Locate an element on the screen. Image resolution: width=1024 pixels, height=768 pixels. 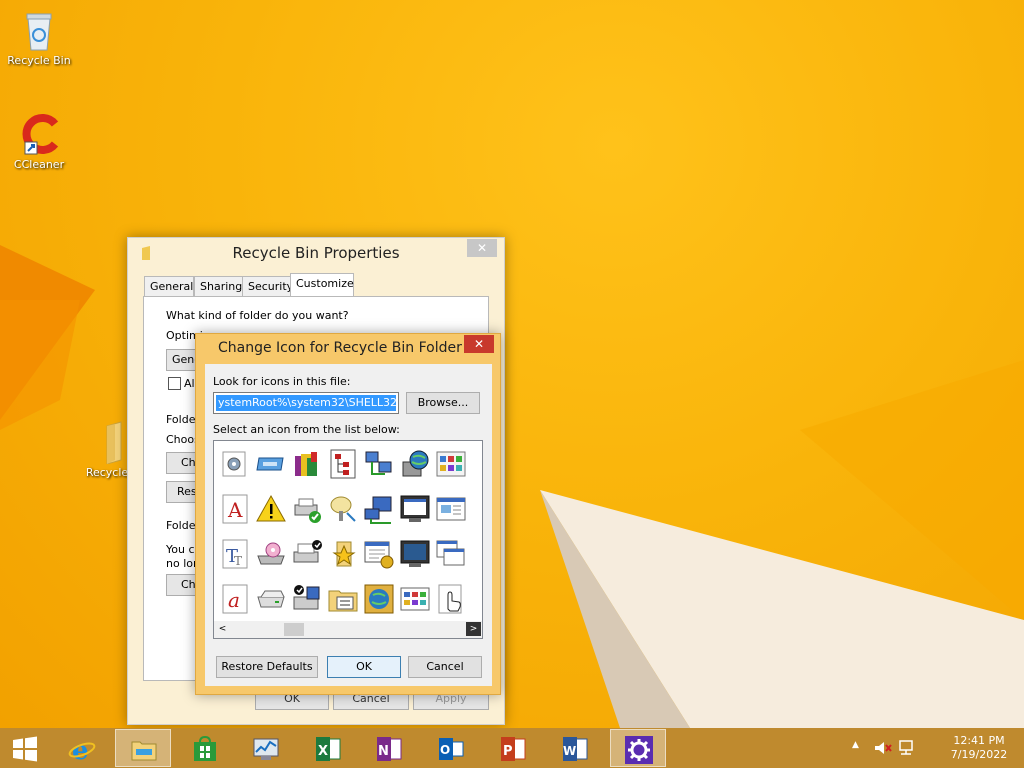
globe-computer-icon is located at coordinates (415, 463).